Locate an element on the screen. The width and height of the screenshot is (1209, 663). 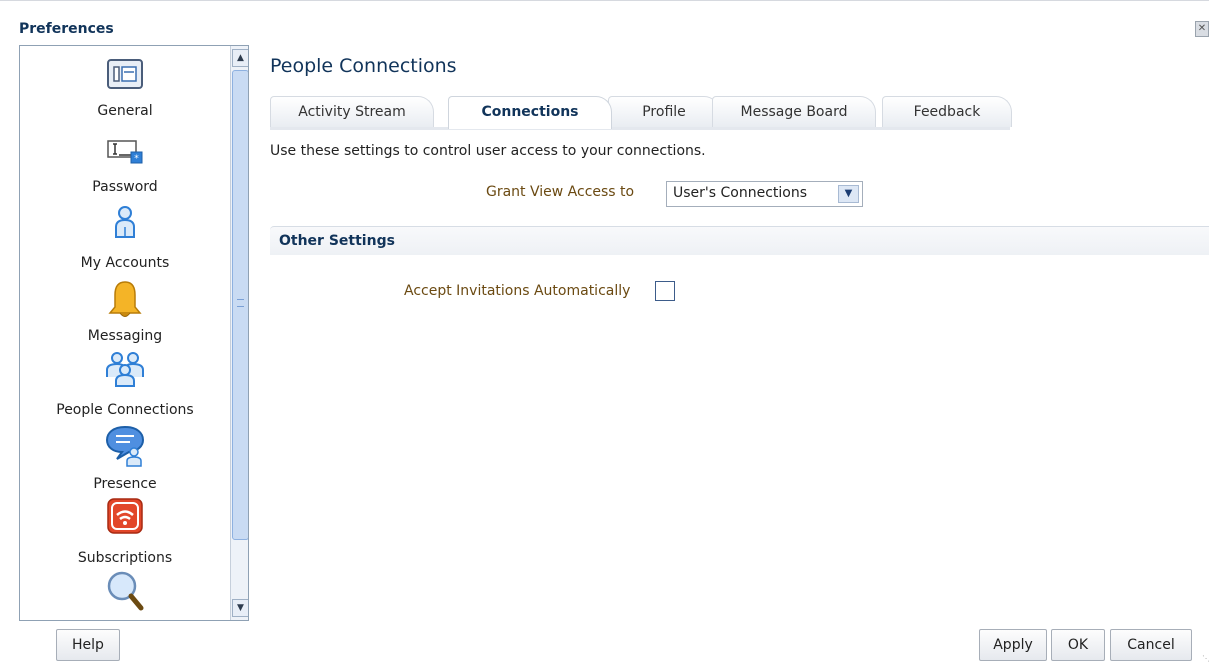
tab-feedback: Feedback is located at coordinates (947, 111).